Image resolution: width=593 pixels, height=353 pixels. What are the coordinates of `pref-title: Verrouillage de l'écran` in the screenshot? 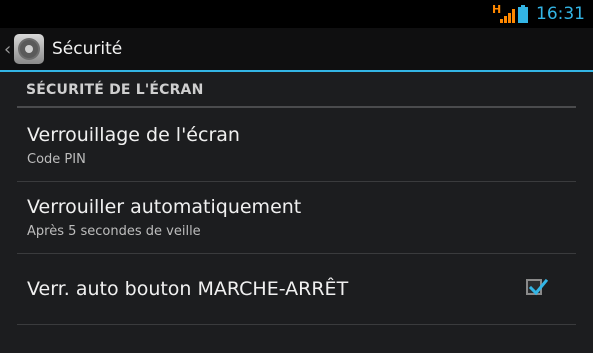 It's located at (133, 135).